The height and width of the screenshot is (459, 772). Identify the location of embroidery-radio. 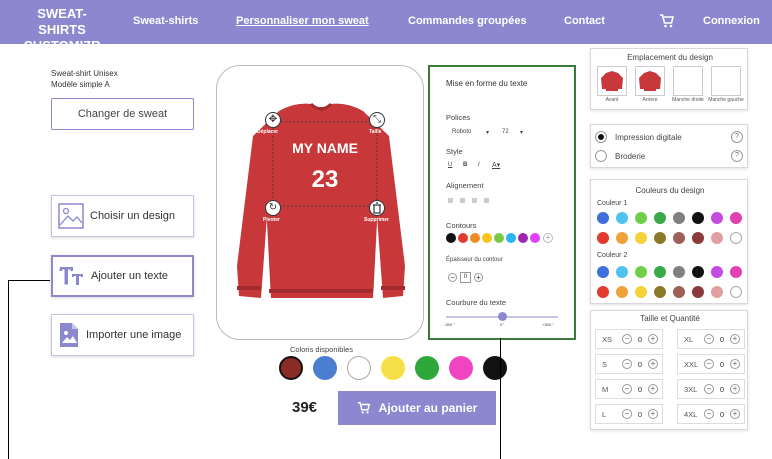
(601, 156).